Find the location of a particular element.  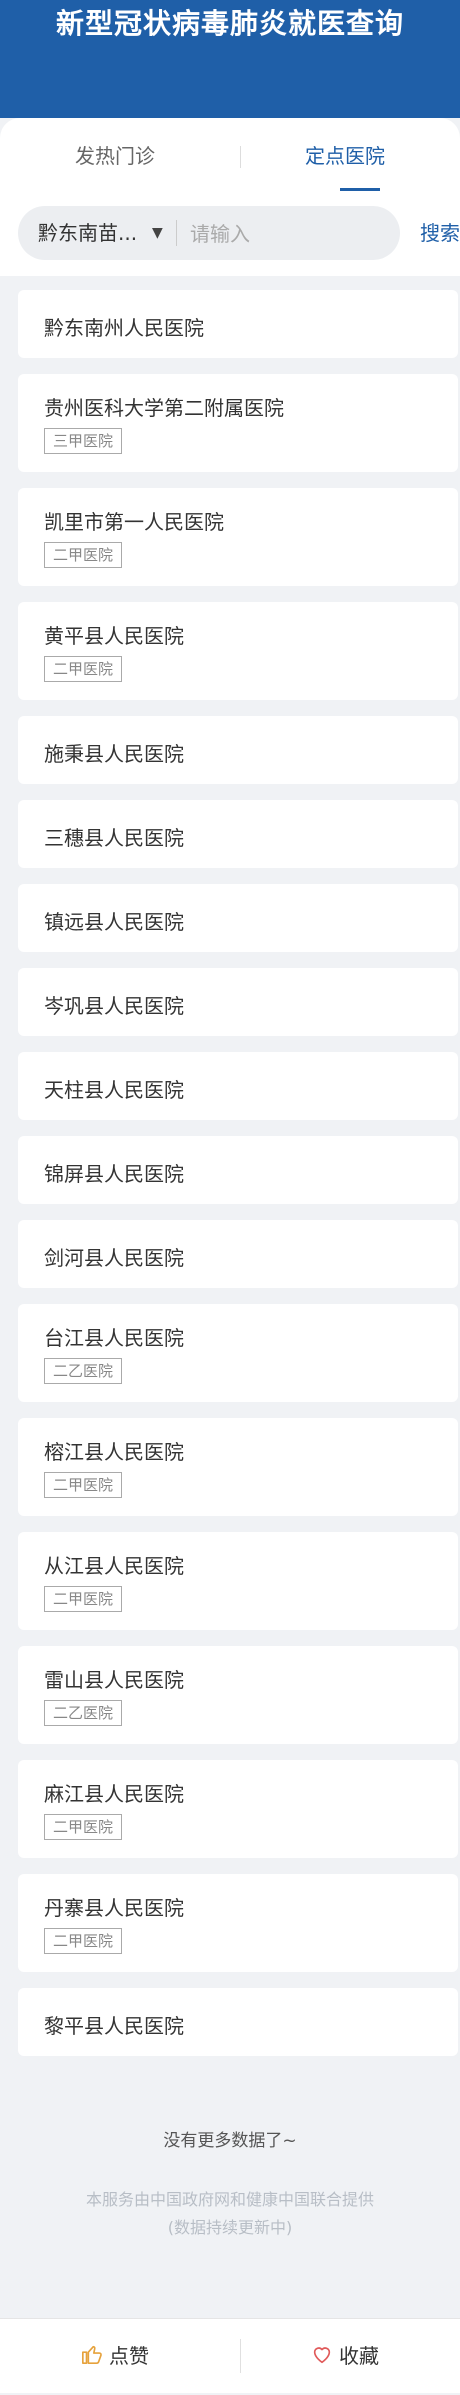

hospital-name: 镇远县人民医院 is located at coordinates (114, 922).